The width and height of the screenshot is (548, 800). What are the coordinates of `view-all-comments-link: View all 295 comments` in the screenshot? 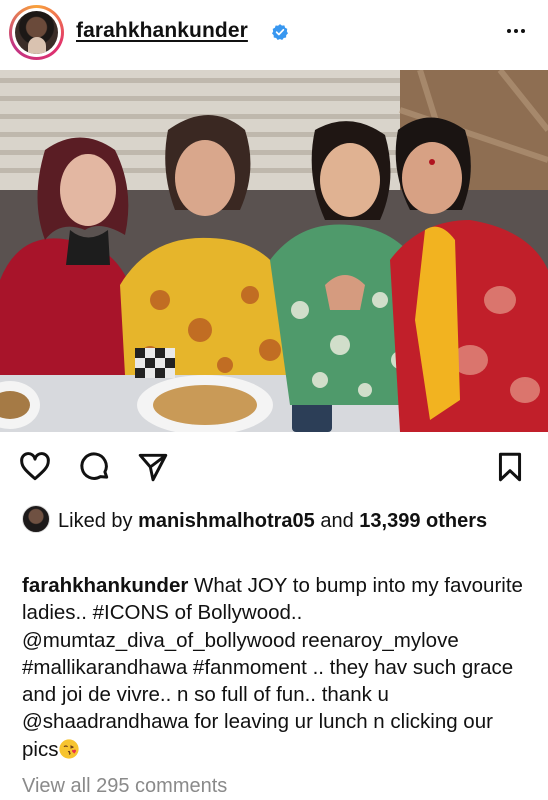 It's located at (124, 786).